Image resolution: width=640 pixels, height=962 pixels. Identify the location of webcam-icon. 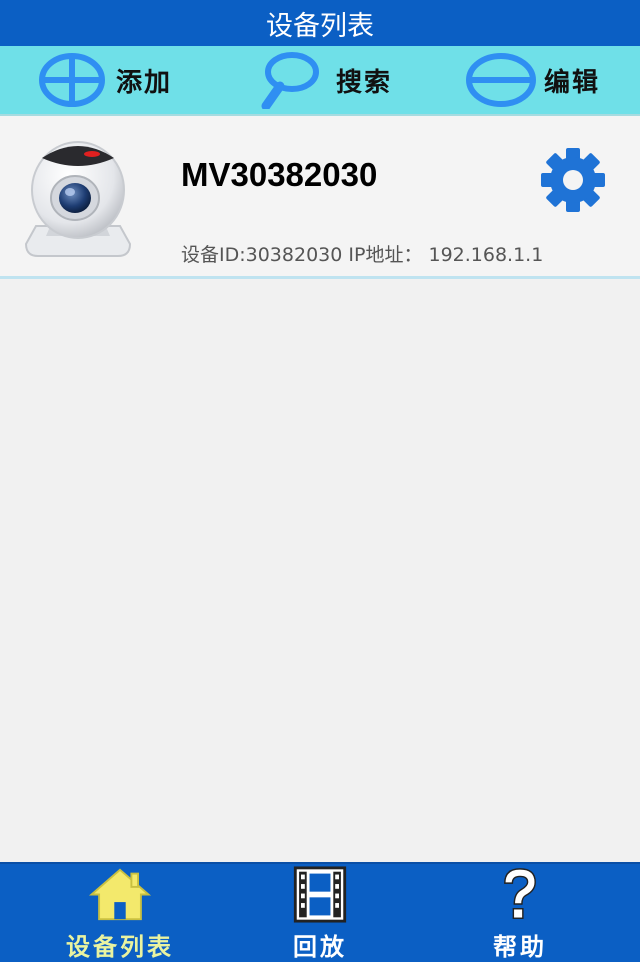
(78, 199).